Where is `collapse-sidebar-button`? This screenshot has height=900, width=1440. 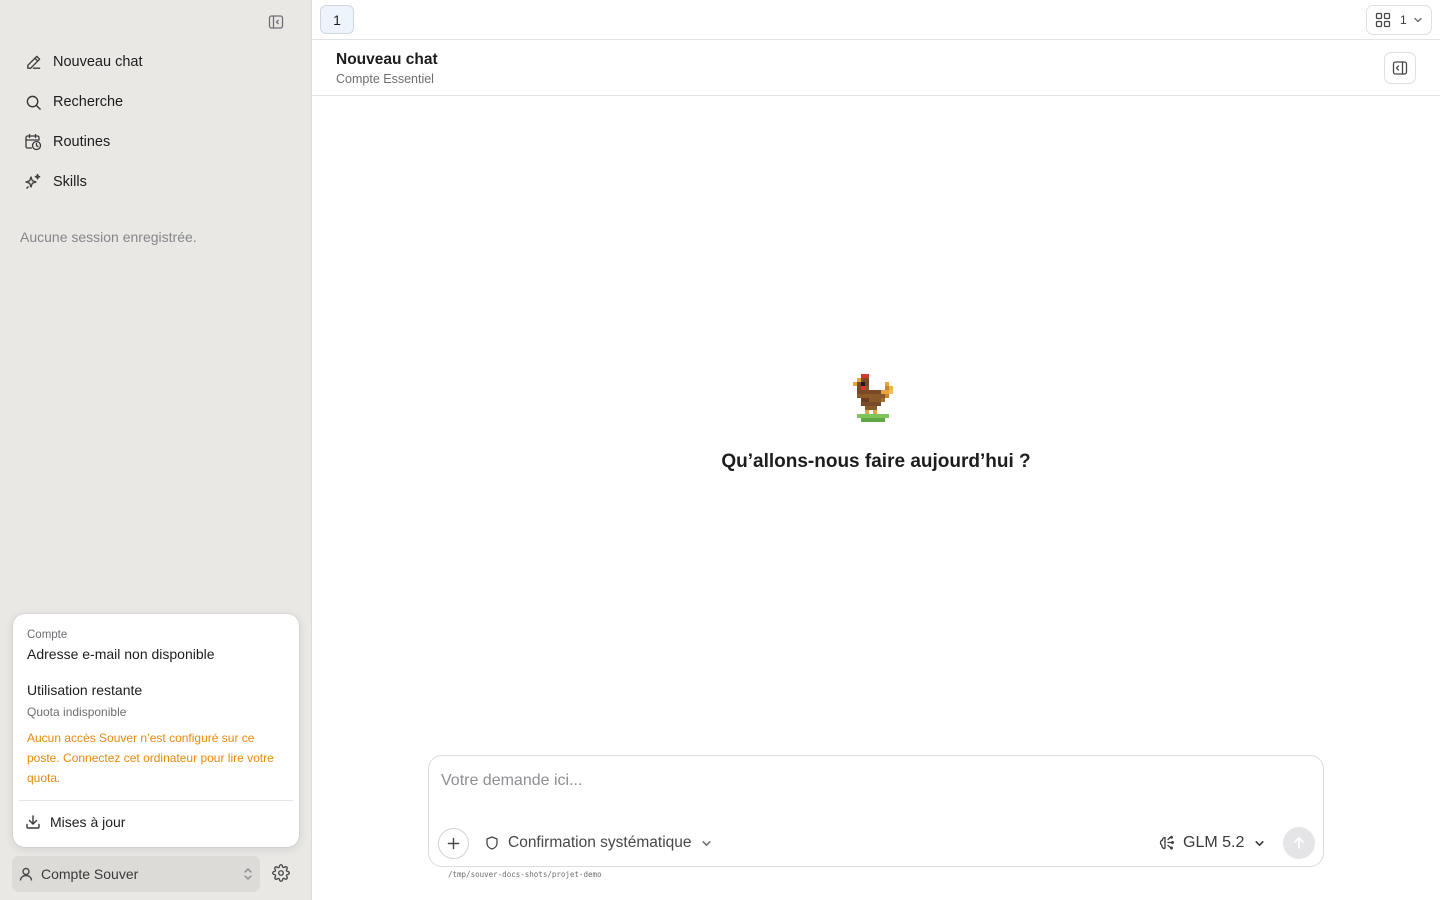 collapse-sidebar-button is located at coordinates (276, 22).